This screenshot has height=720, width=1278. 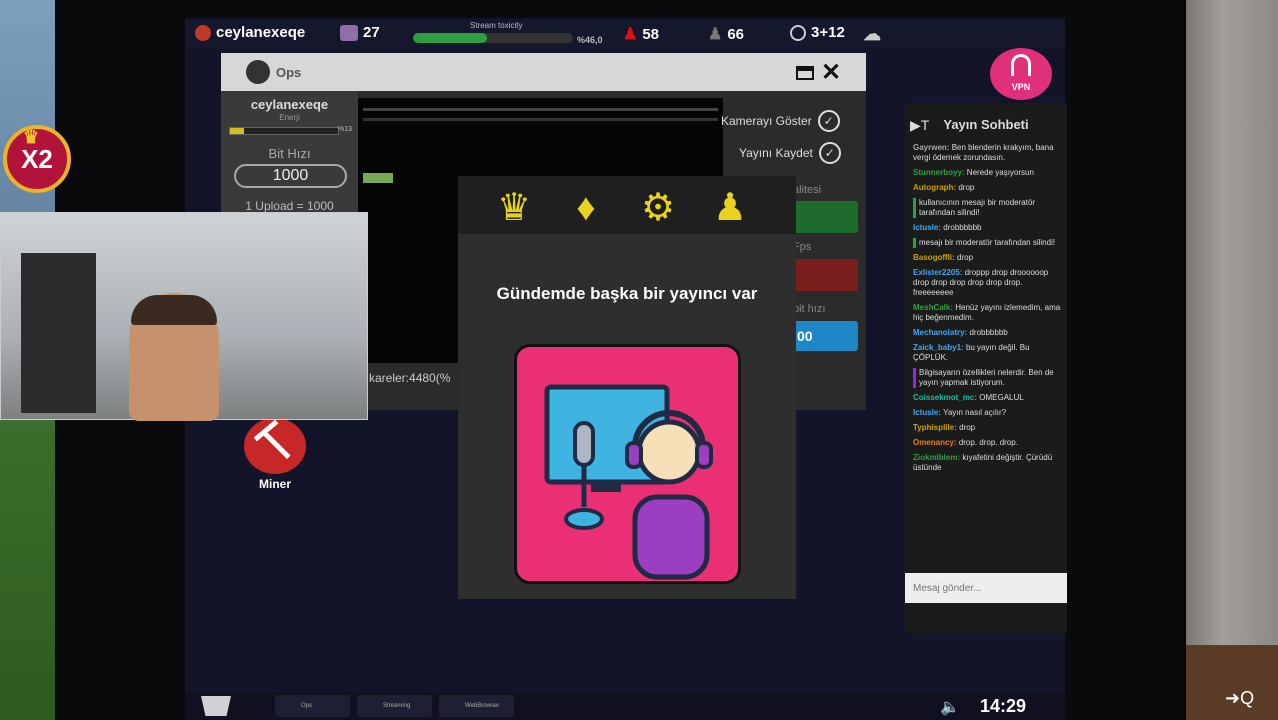 I want to click on person-gray-icon: ♟, so click(x=715, y=34).